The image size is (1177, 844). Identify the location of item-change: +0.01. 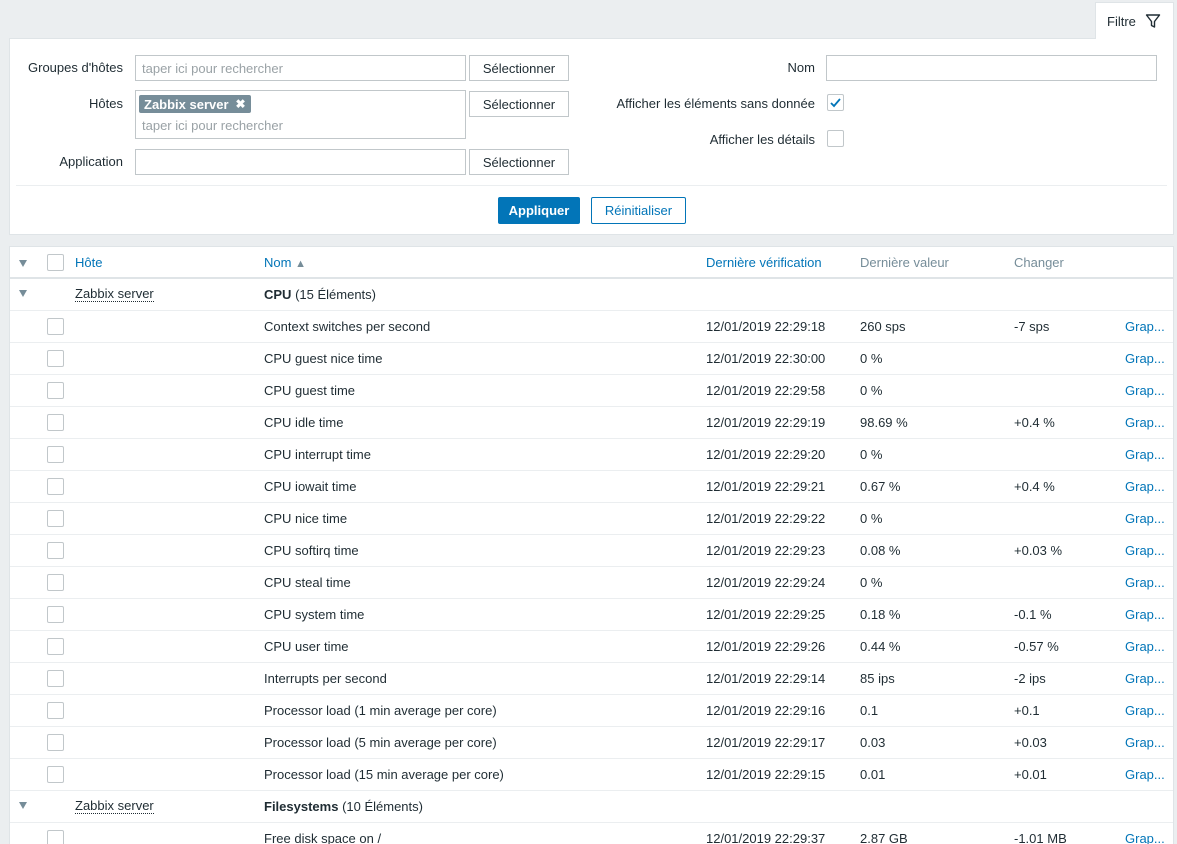
(1030, 774).